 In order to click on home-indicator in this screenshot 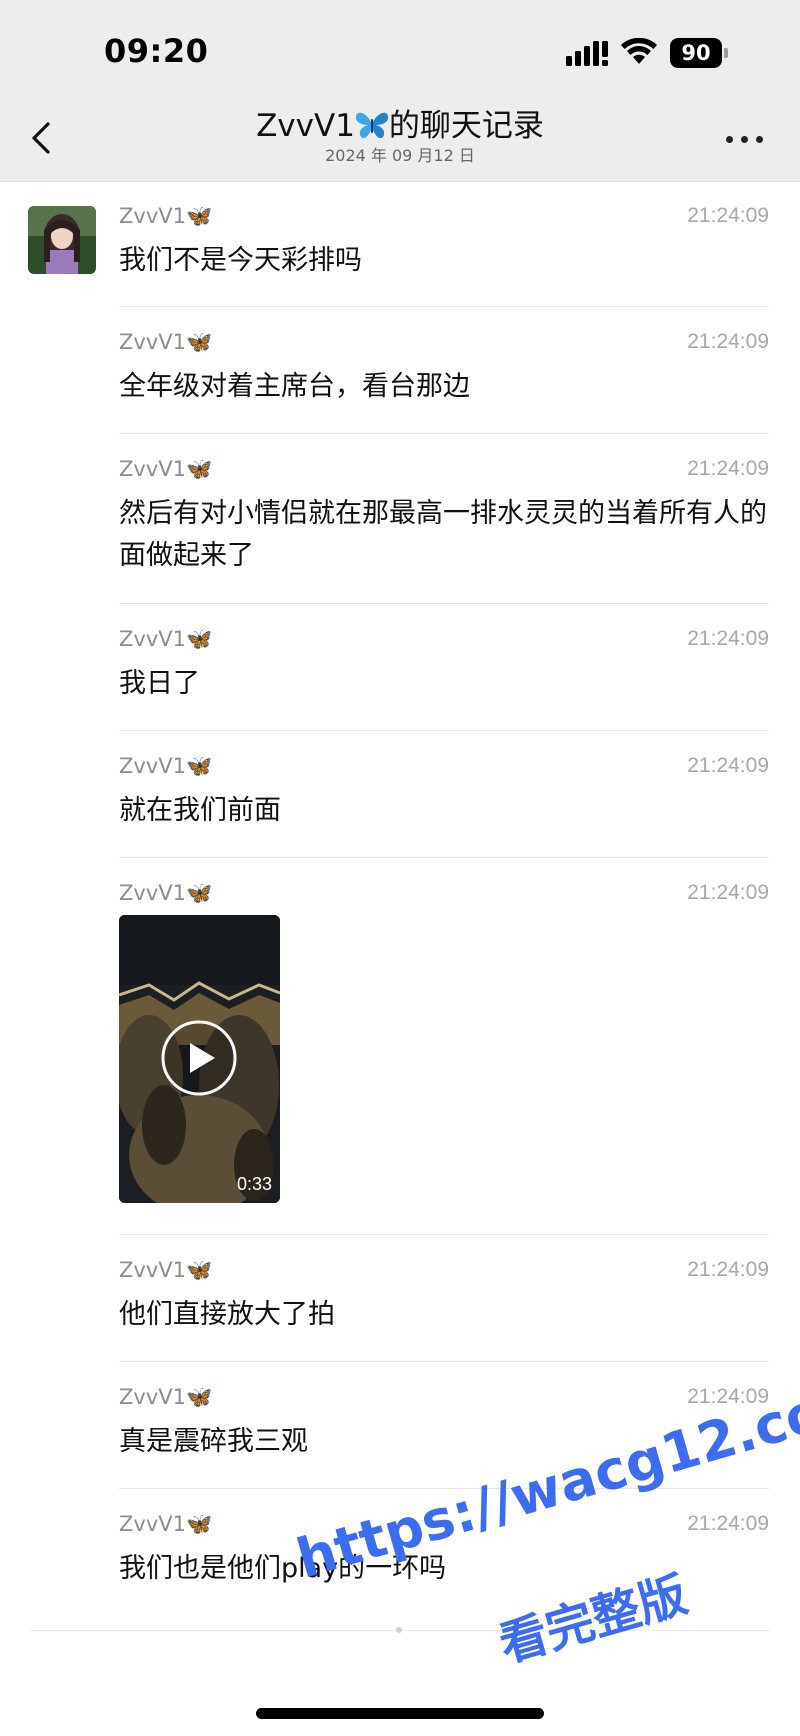, I will do `click(400, 1713)`.